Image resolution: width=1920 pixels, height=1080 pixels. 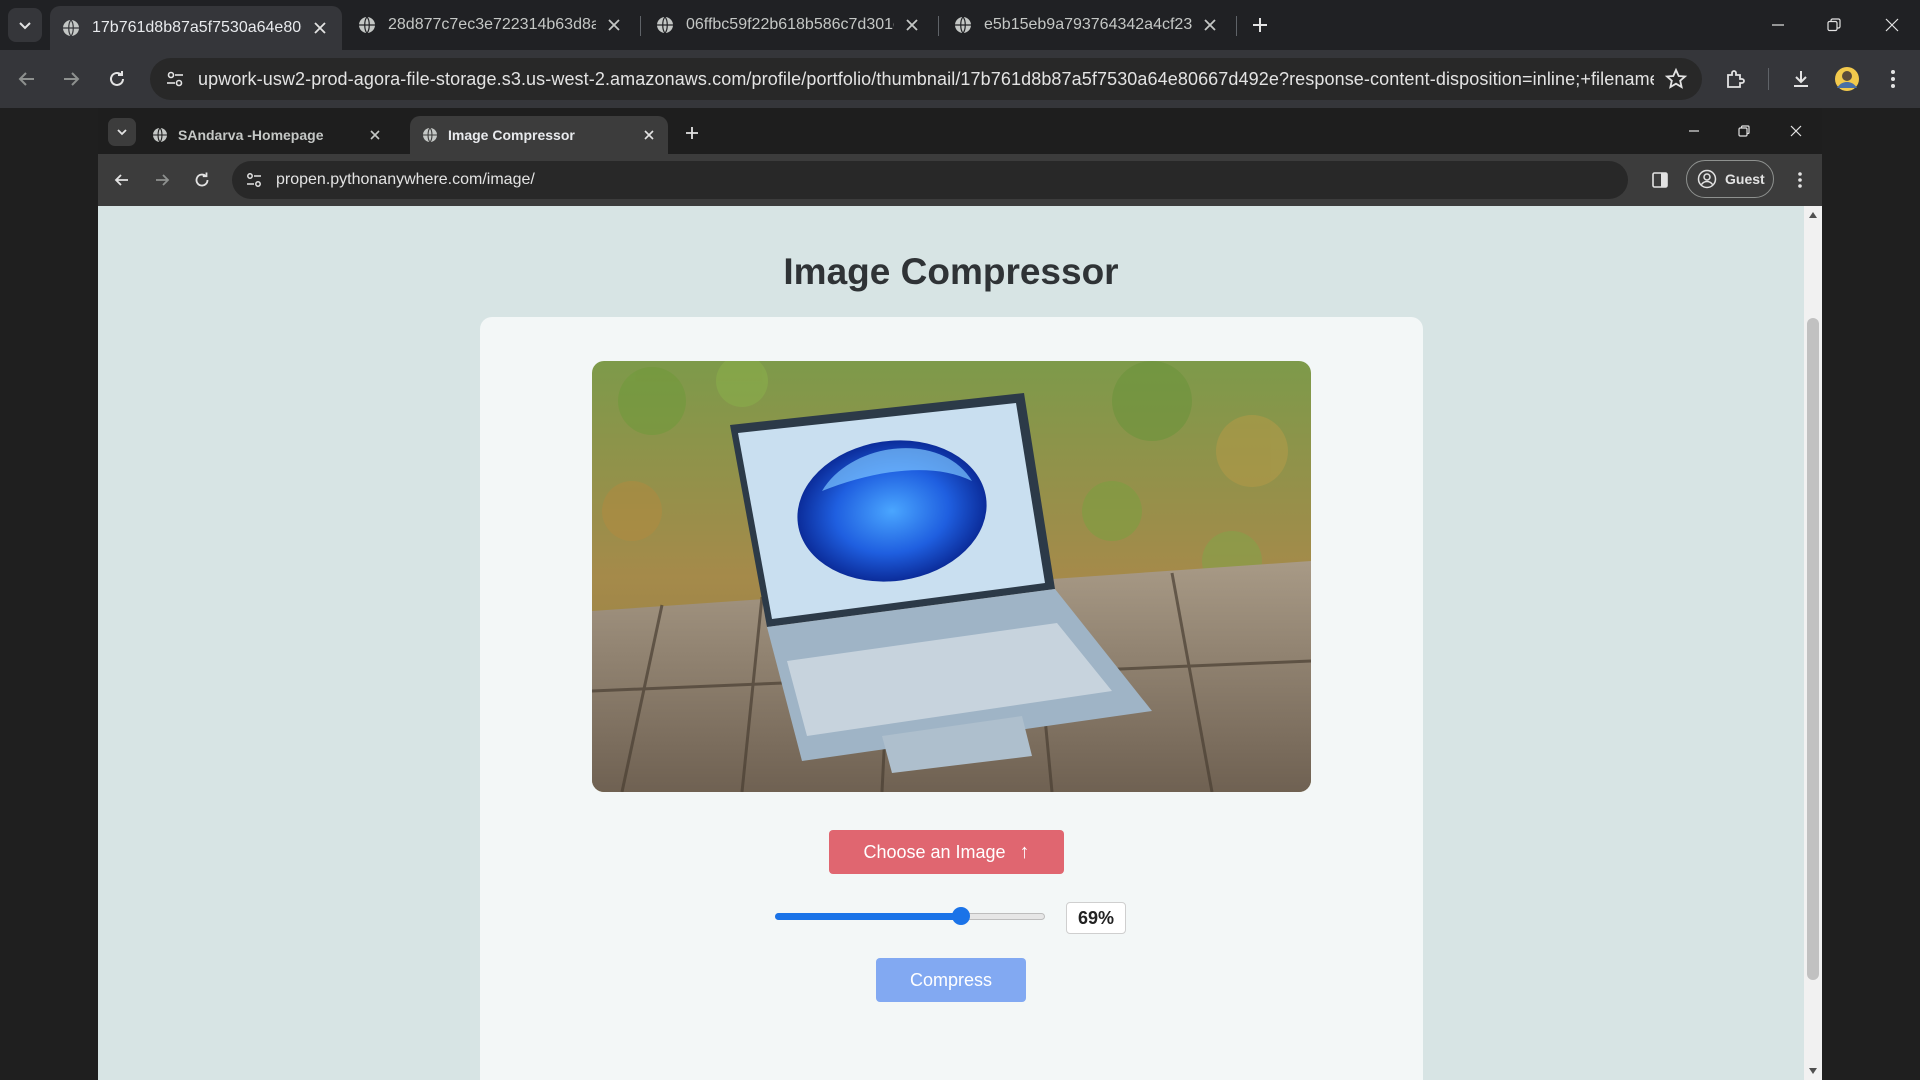 What do you see at coordinates (1813, 1071) in the screenshot?
I see `scroll-down-arrow-icon` at bounding box center [1813, 1071].